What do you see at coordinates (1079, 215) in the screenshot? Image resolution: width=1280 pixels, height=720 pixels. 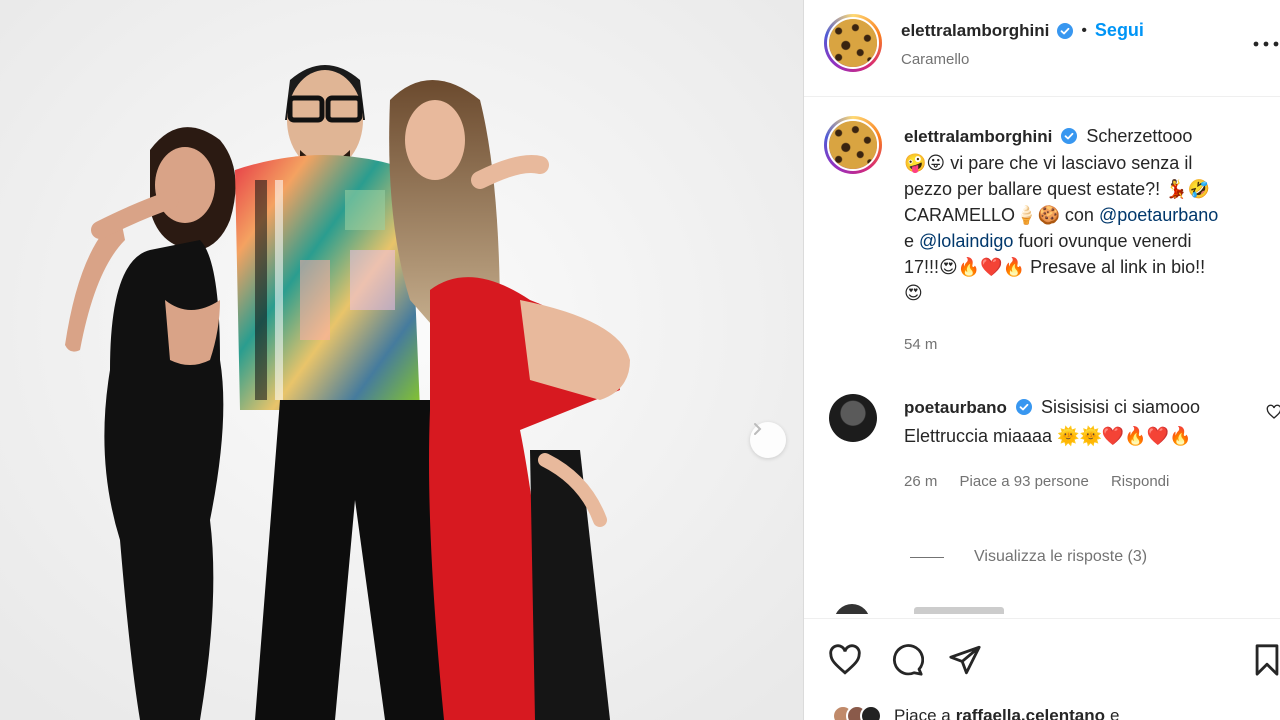 I see `caption-line-4b: con` at bounding box center [1079, 215].